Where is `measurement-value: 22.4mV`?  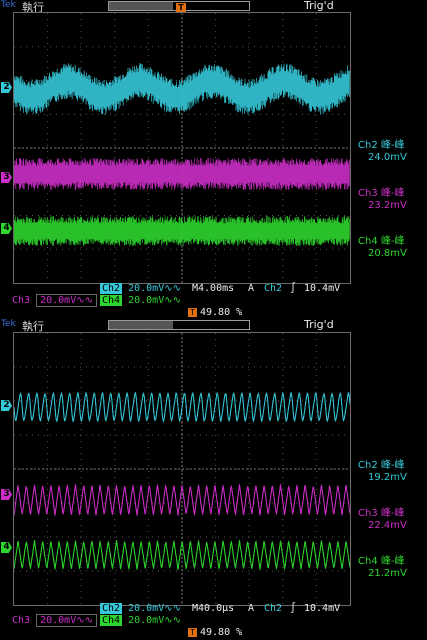
measurement-value: 22.4mV is located at coordinates (387, 525).